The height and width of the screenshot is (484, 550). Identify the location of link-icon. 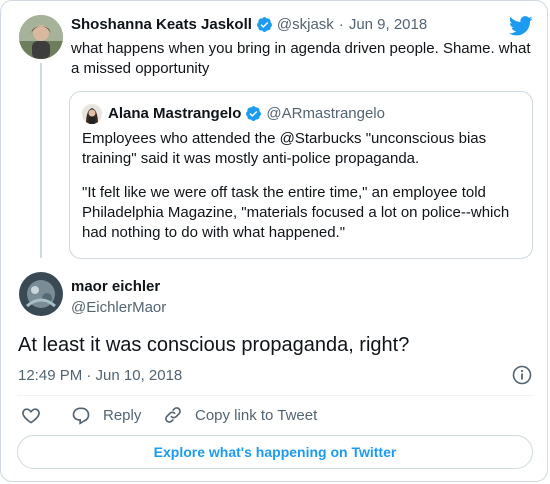
(179, 415).